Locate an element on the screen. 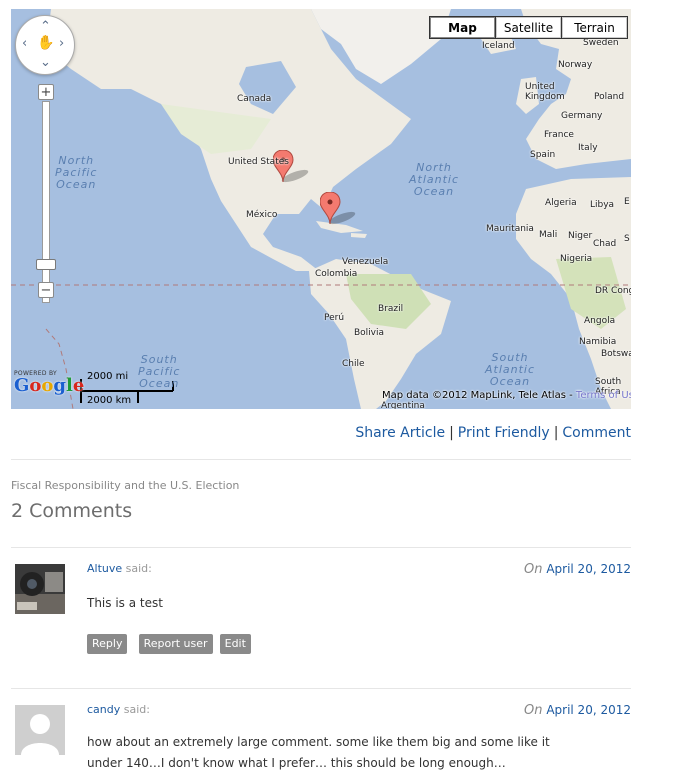 The image size is (693, 780). map-label-brazil: Brazil is located at coordinates (391, 309).